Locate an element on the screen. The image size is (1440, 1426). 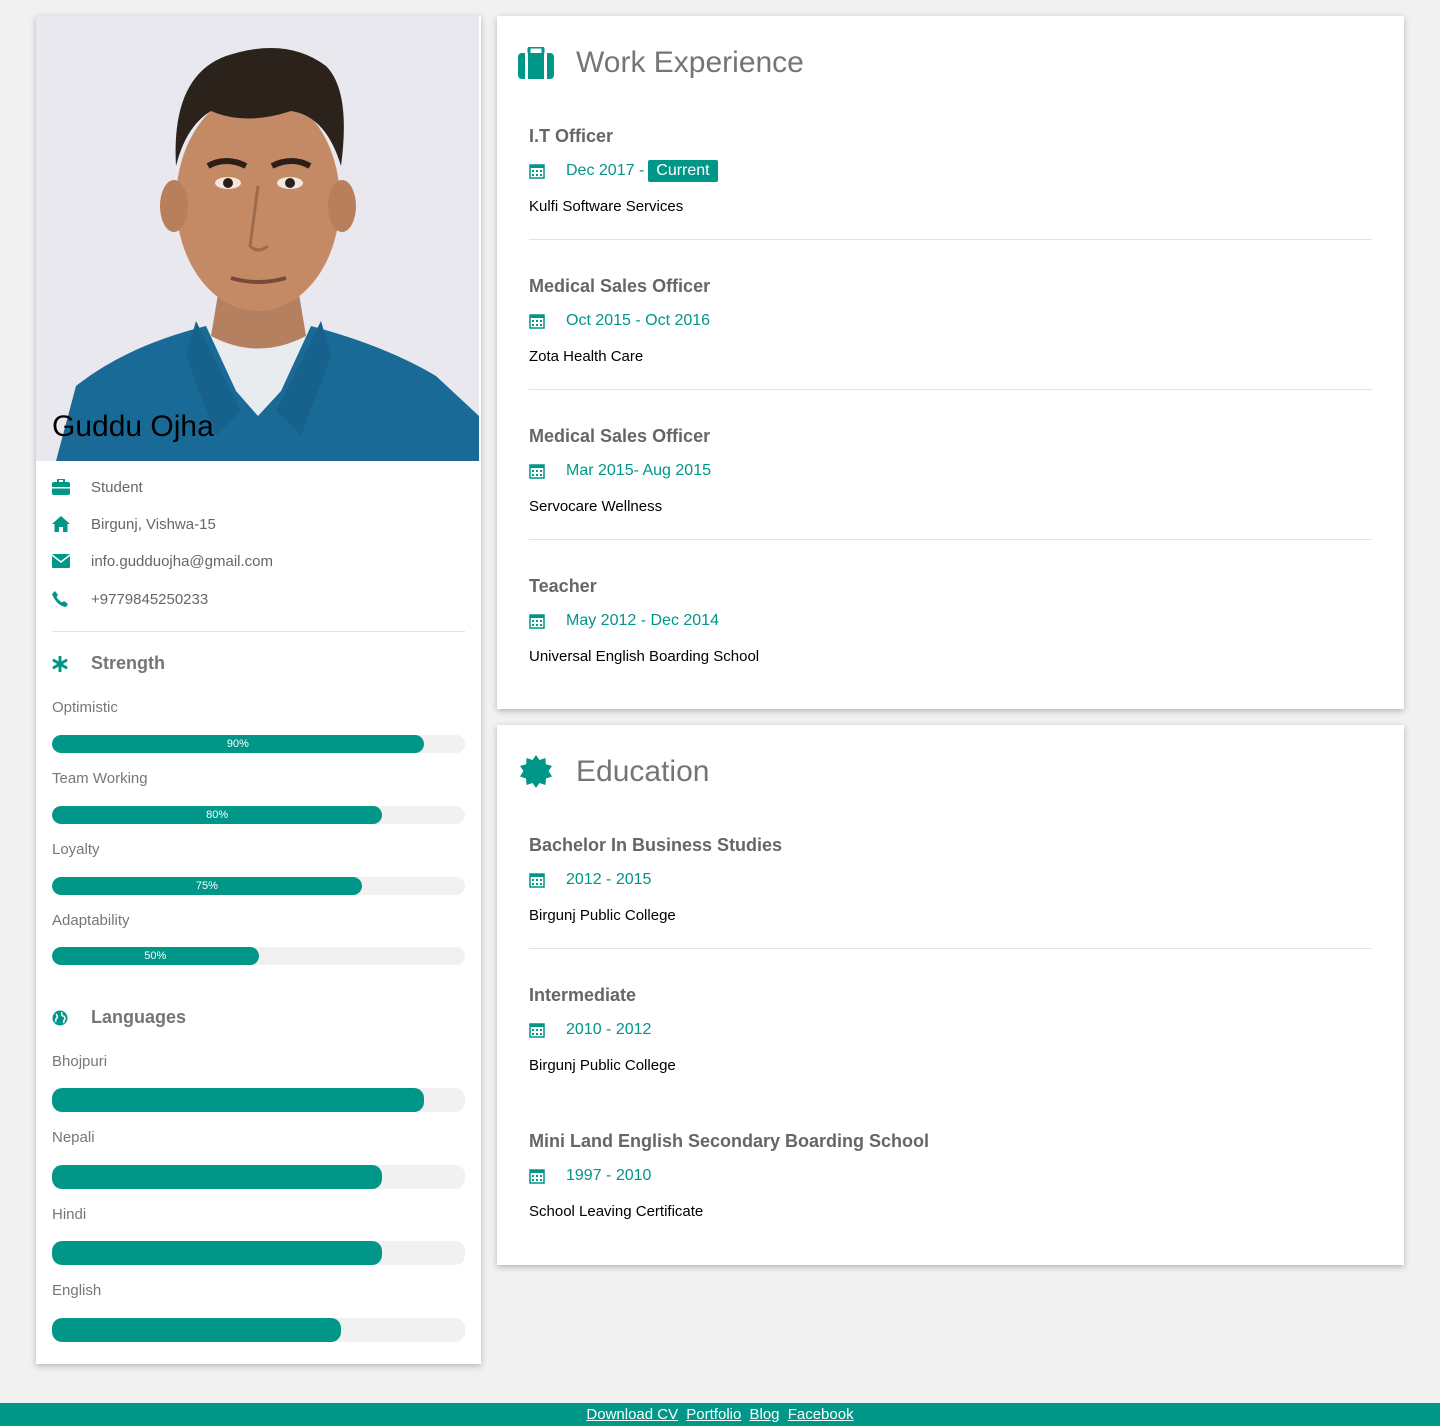
job-date: May 2012 - Dec 2014 is located at coordinates (950, 621).